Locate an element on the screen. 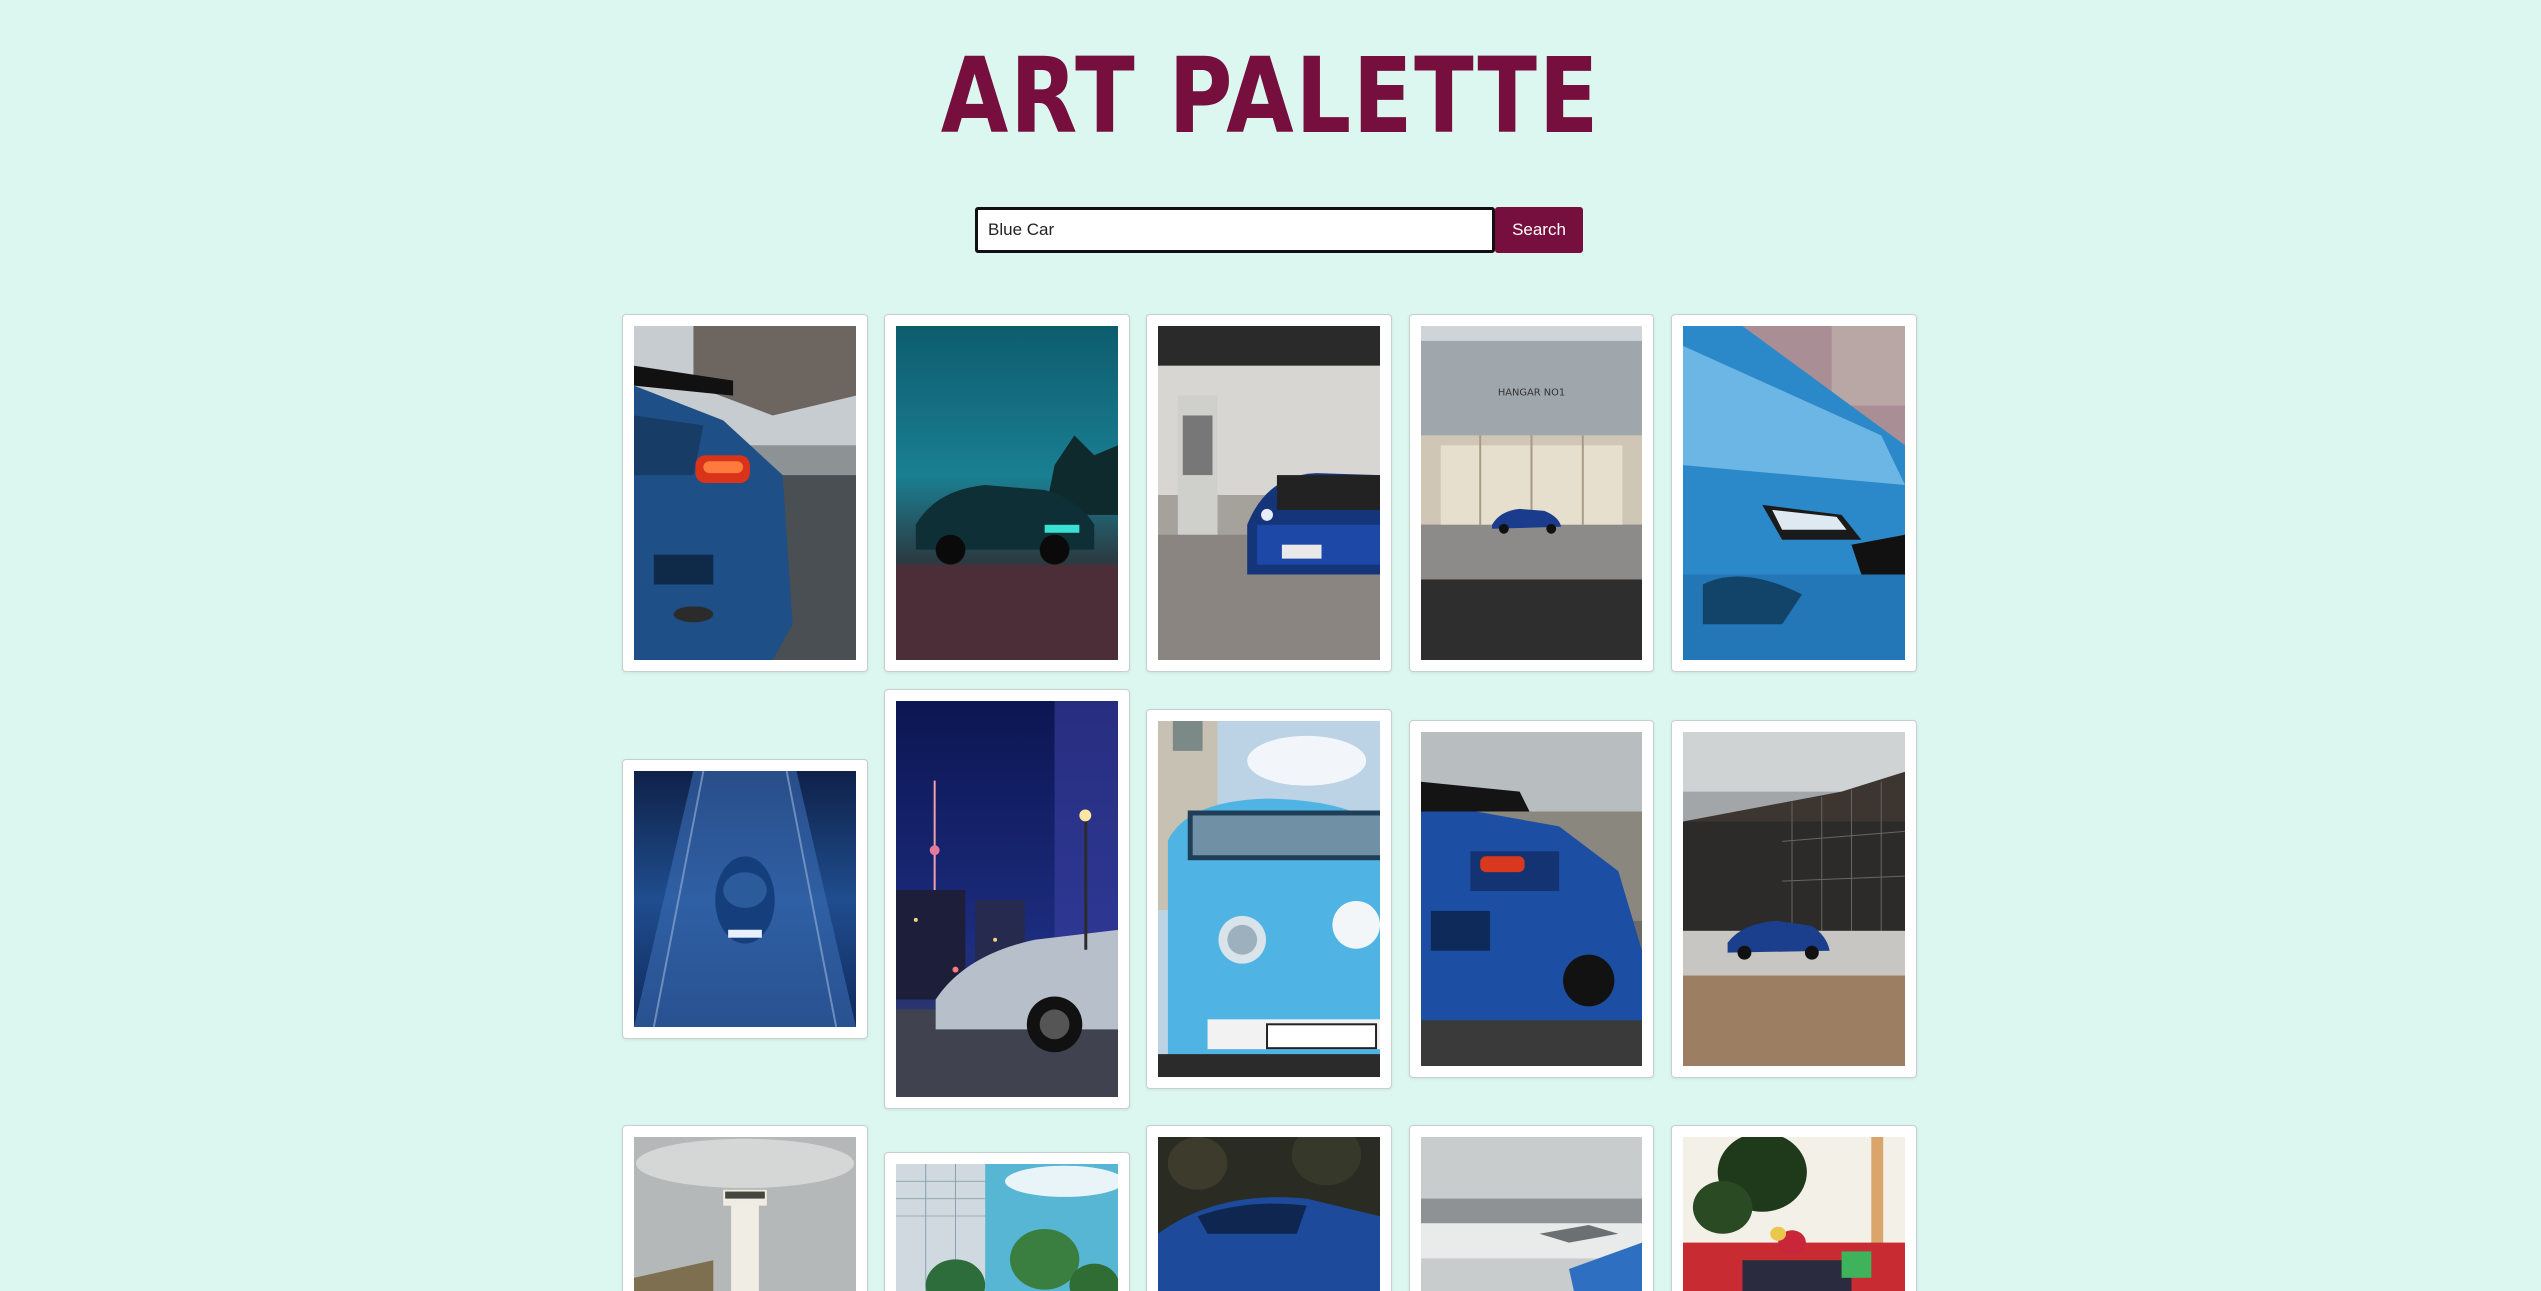 The height and width of the screenshot is (1291, 2541). search-bar: Search is located at coordinates (1279, 230).